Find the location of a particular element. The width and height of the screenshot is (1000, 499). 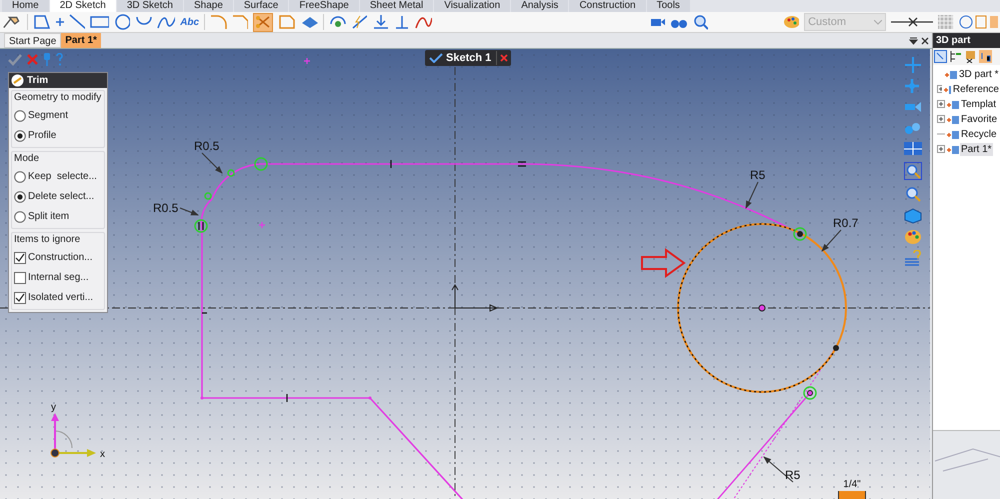

fillet-icon is located at coordinates (218, 22).